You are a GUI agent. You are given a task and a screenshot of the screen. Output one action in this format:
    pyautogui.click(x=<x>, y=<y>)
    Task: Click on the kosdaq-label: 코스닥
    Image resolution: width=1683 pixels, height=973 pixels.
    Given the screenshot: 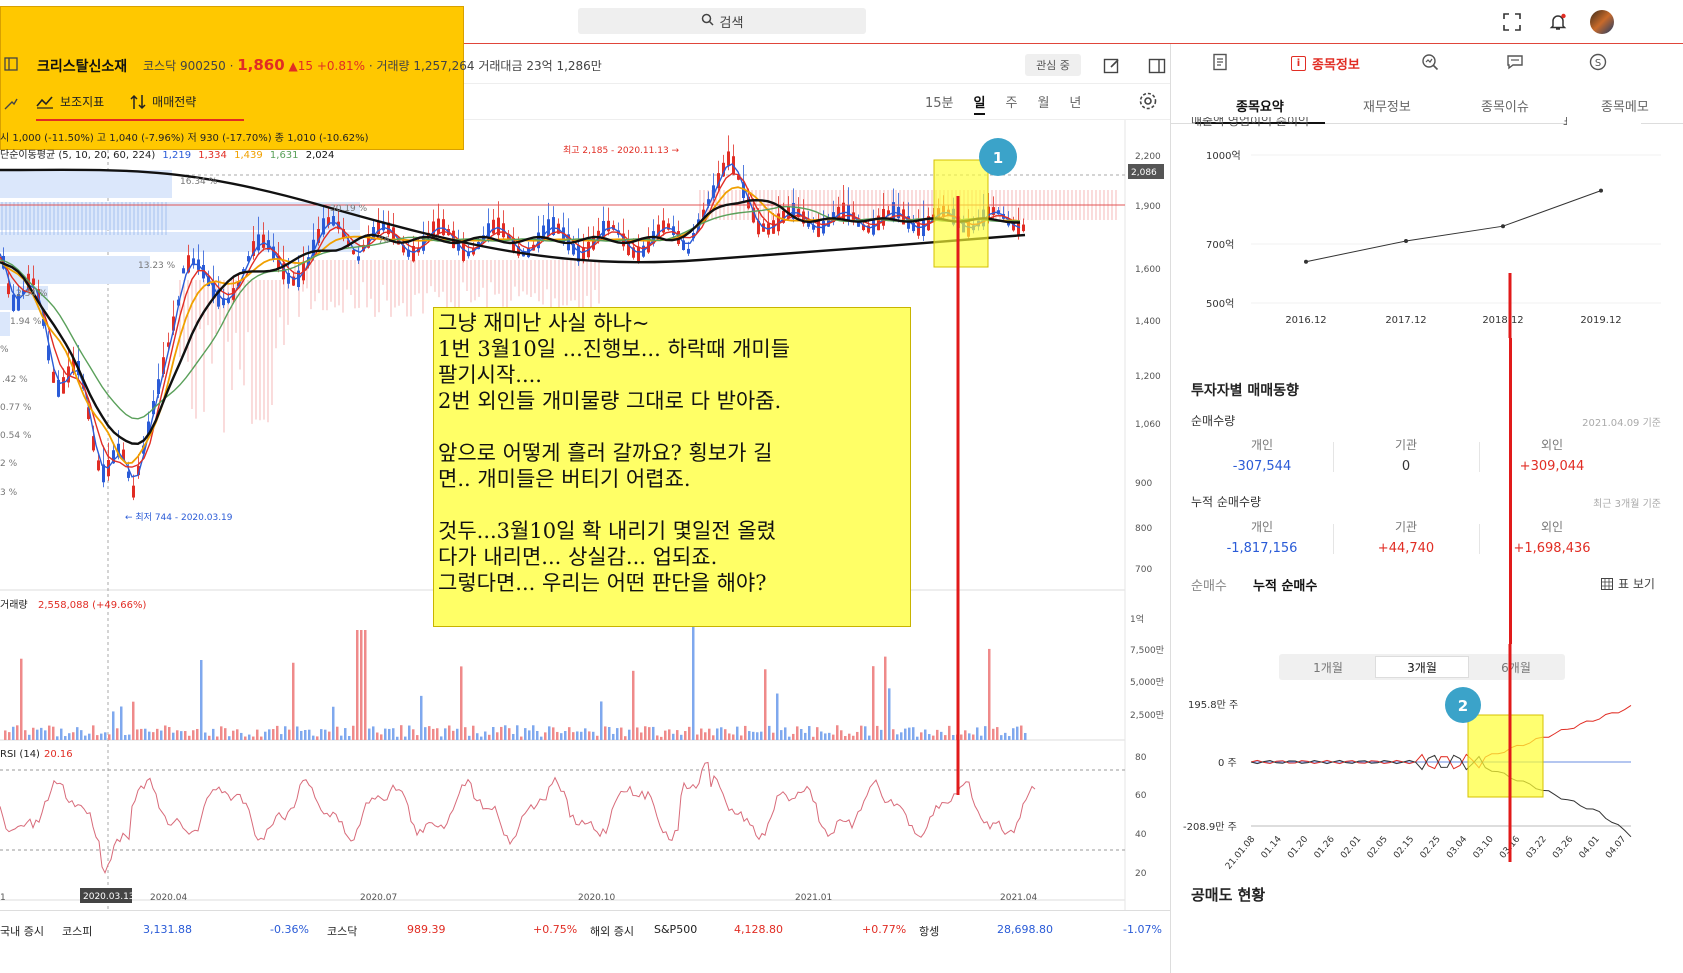 What is the action you would take?
    pyautogui.click(x=342, y=931)
    